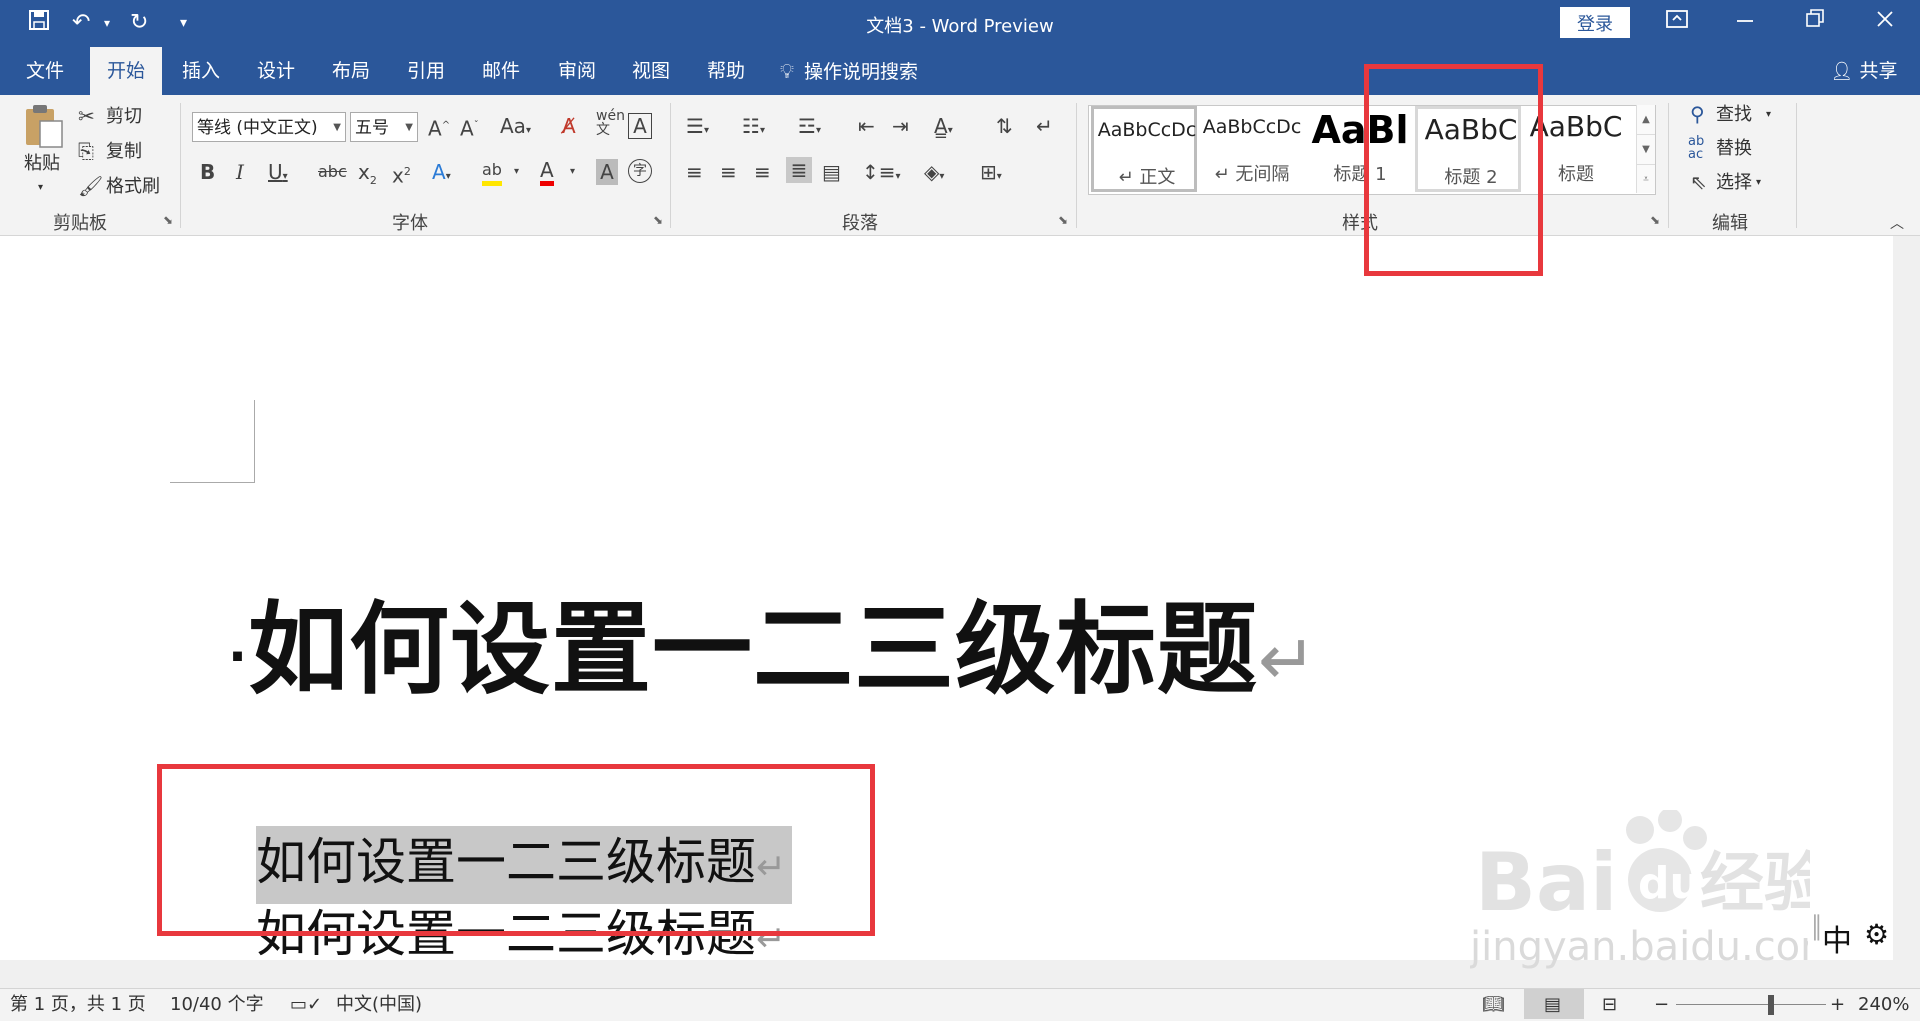 This screenshot has height=1021, width=1920. What do you see at coordinates (866, 126) in the screenshot?
I see `decrease-indent-icon: ⇤` at bounding box center [866, 126].